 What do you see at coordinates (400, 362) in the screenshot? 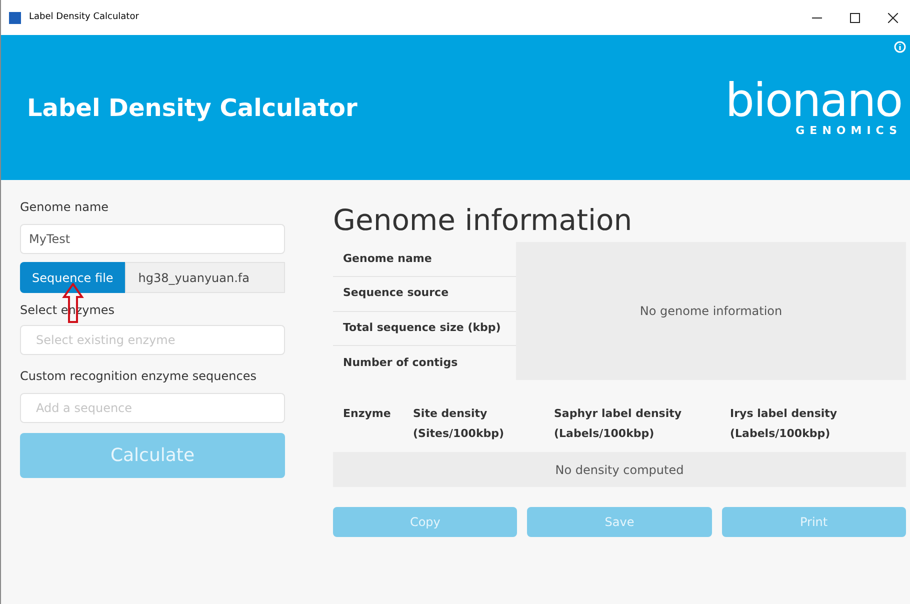
I see `info-label: Number of contigs` at bounding box center [400, 362].